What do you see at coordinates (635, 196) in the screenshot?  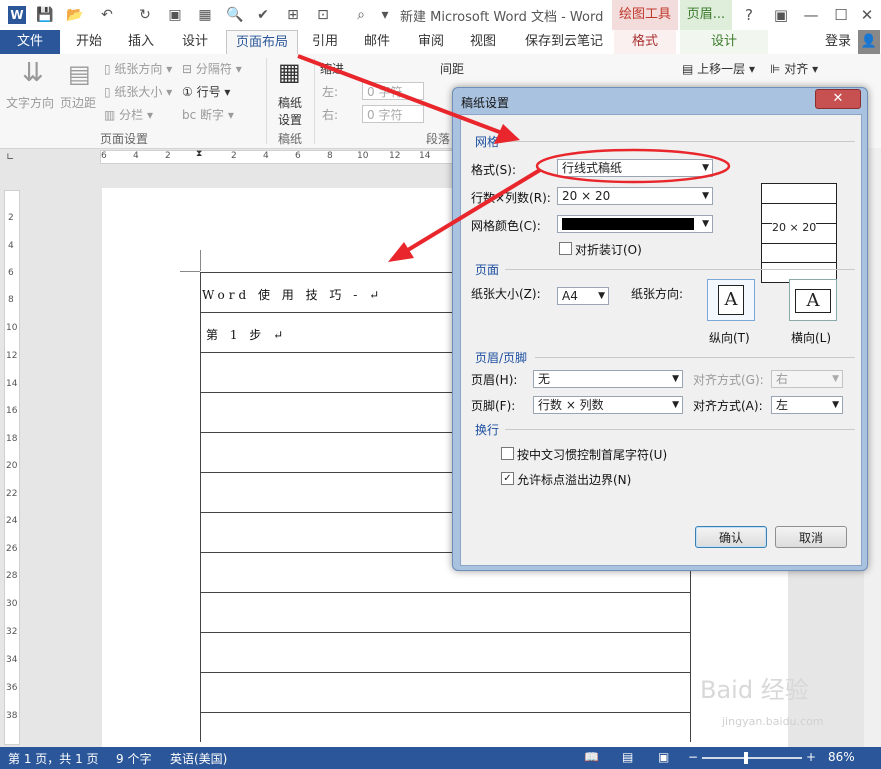 I see `rows-cols-select: 20 × 20 ▼` at bounding box center [635, 196].